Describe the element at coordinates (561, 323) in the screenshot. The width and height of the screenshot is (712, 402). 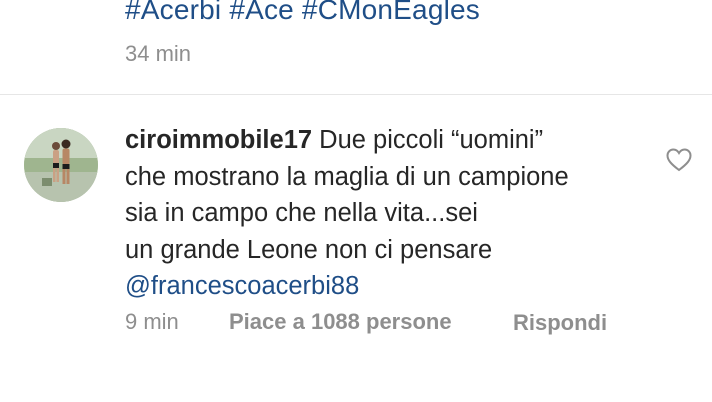
I see `reply-button: Rispondi` at that location.